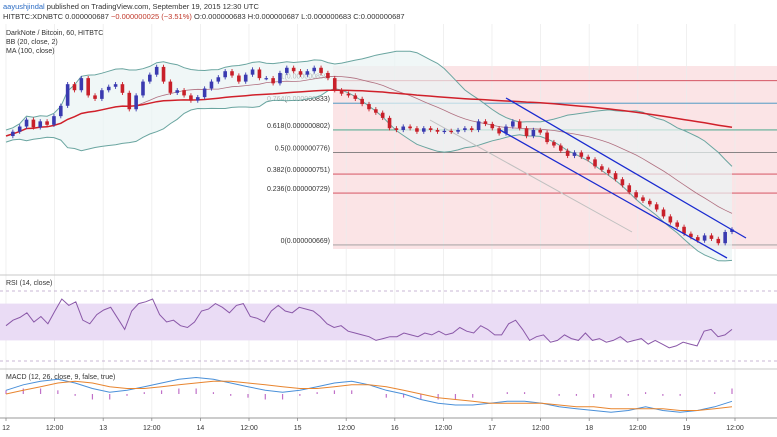 Image resolution: width=777 pixels, height=437 pixels. I want to click on macd-line, so click(369, 394).